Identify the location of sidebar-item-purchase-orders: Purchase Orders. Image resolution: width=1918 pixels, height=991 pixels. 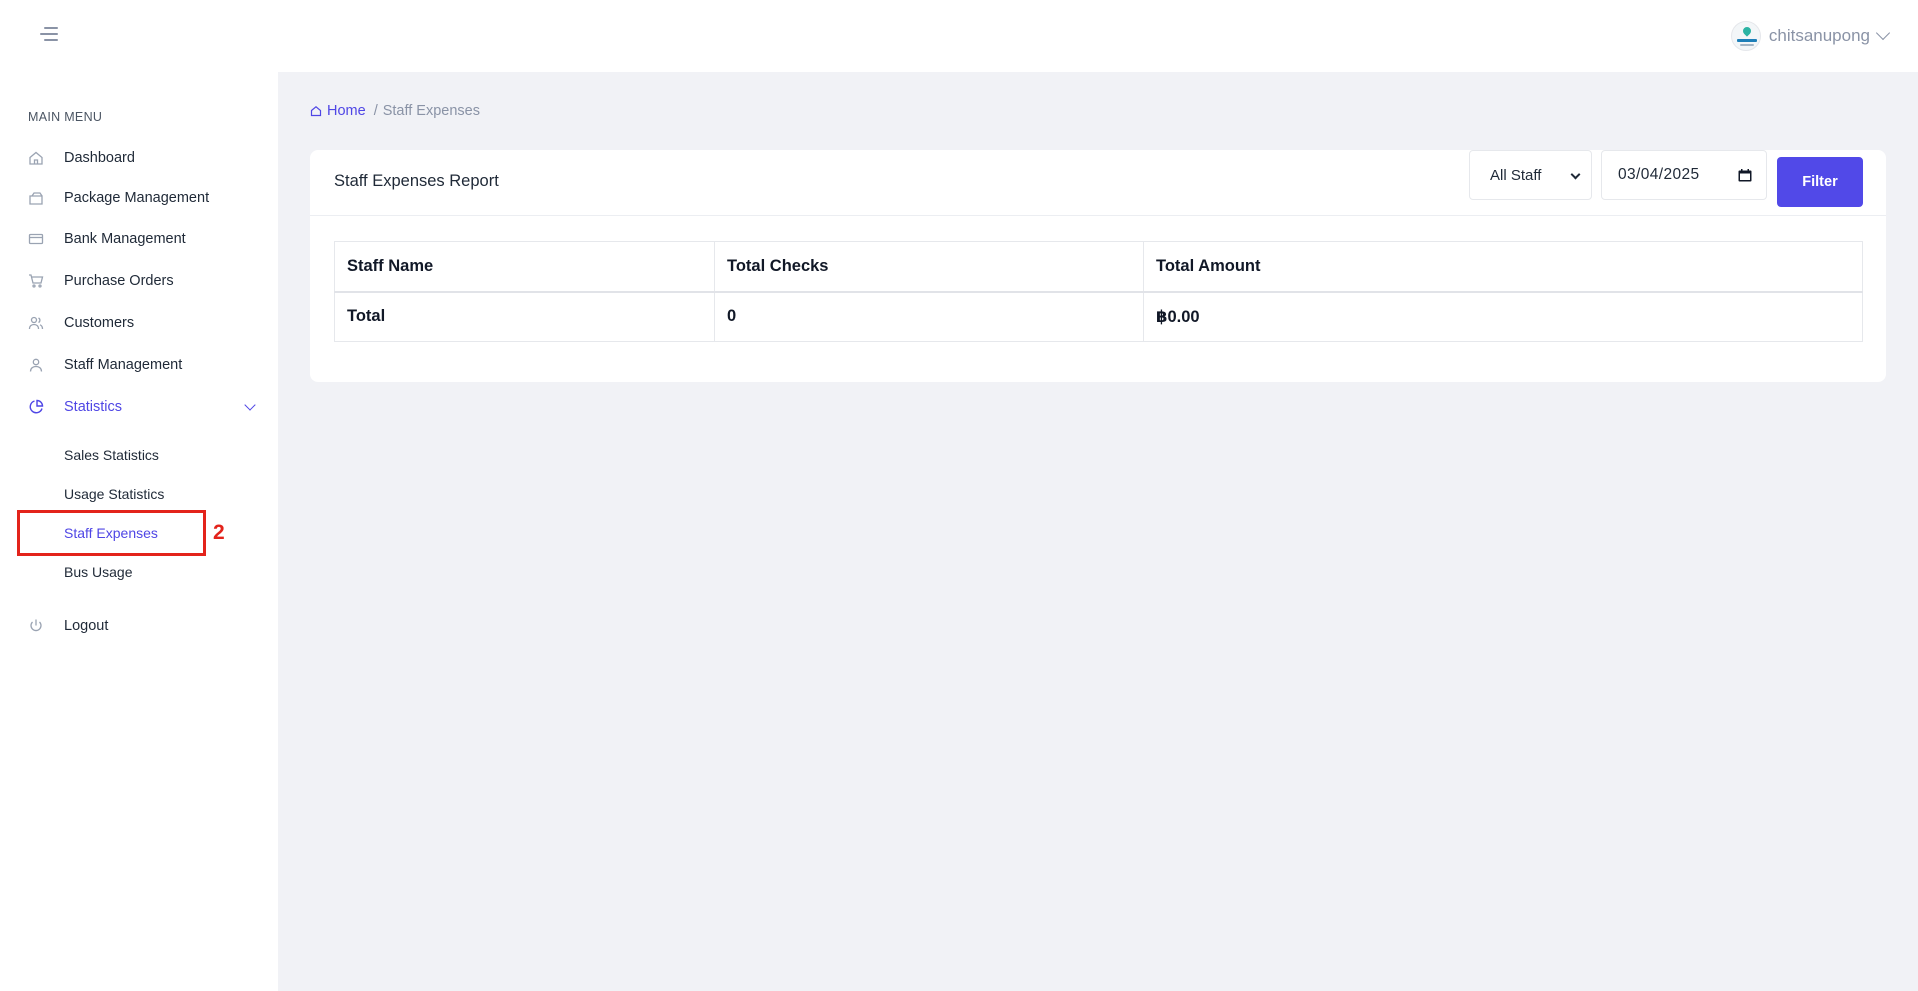
(142, 281).